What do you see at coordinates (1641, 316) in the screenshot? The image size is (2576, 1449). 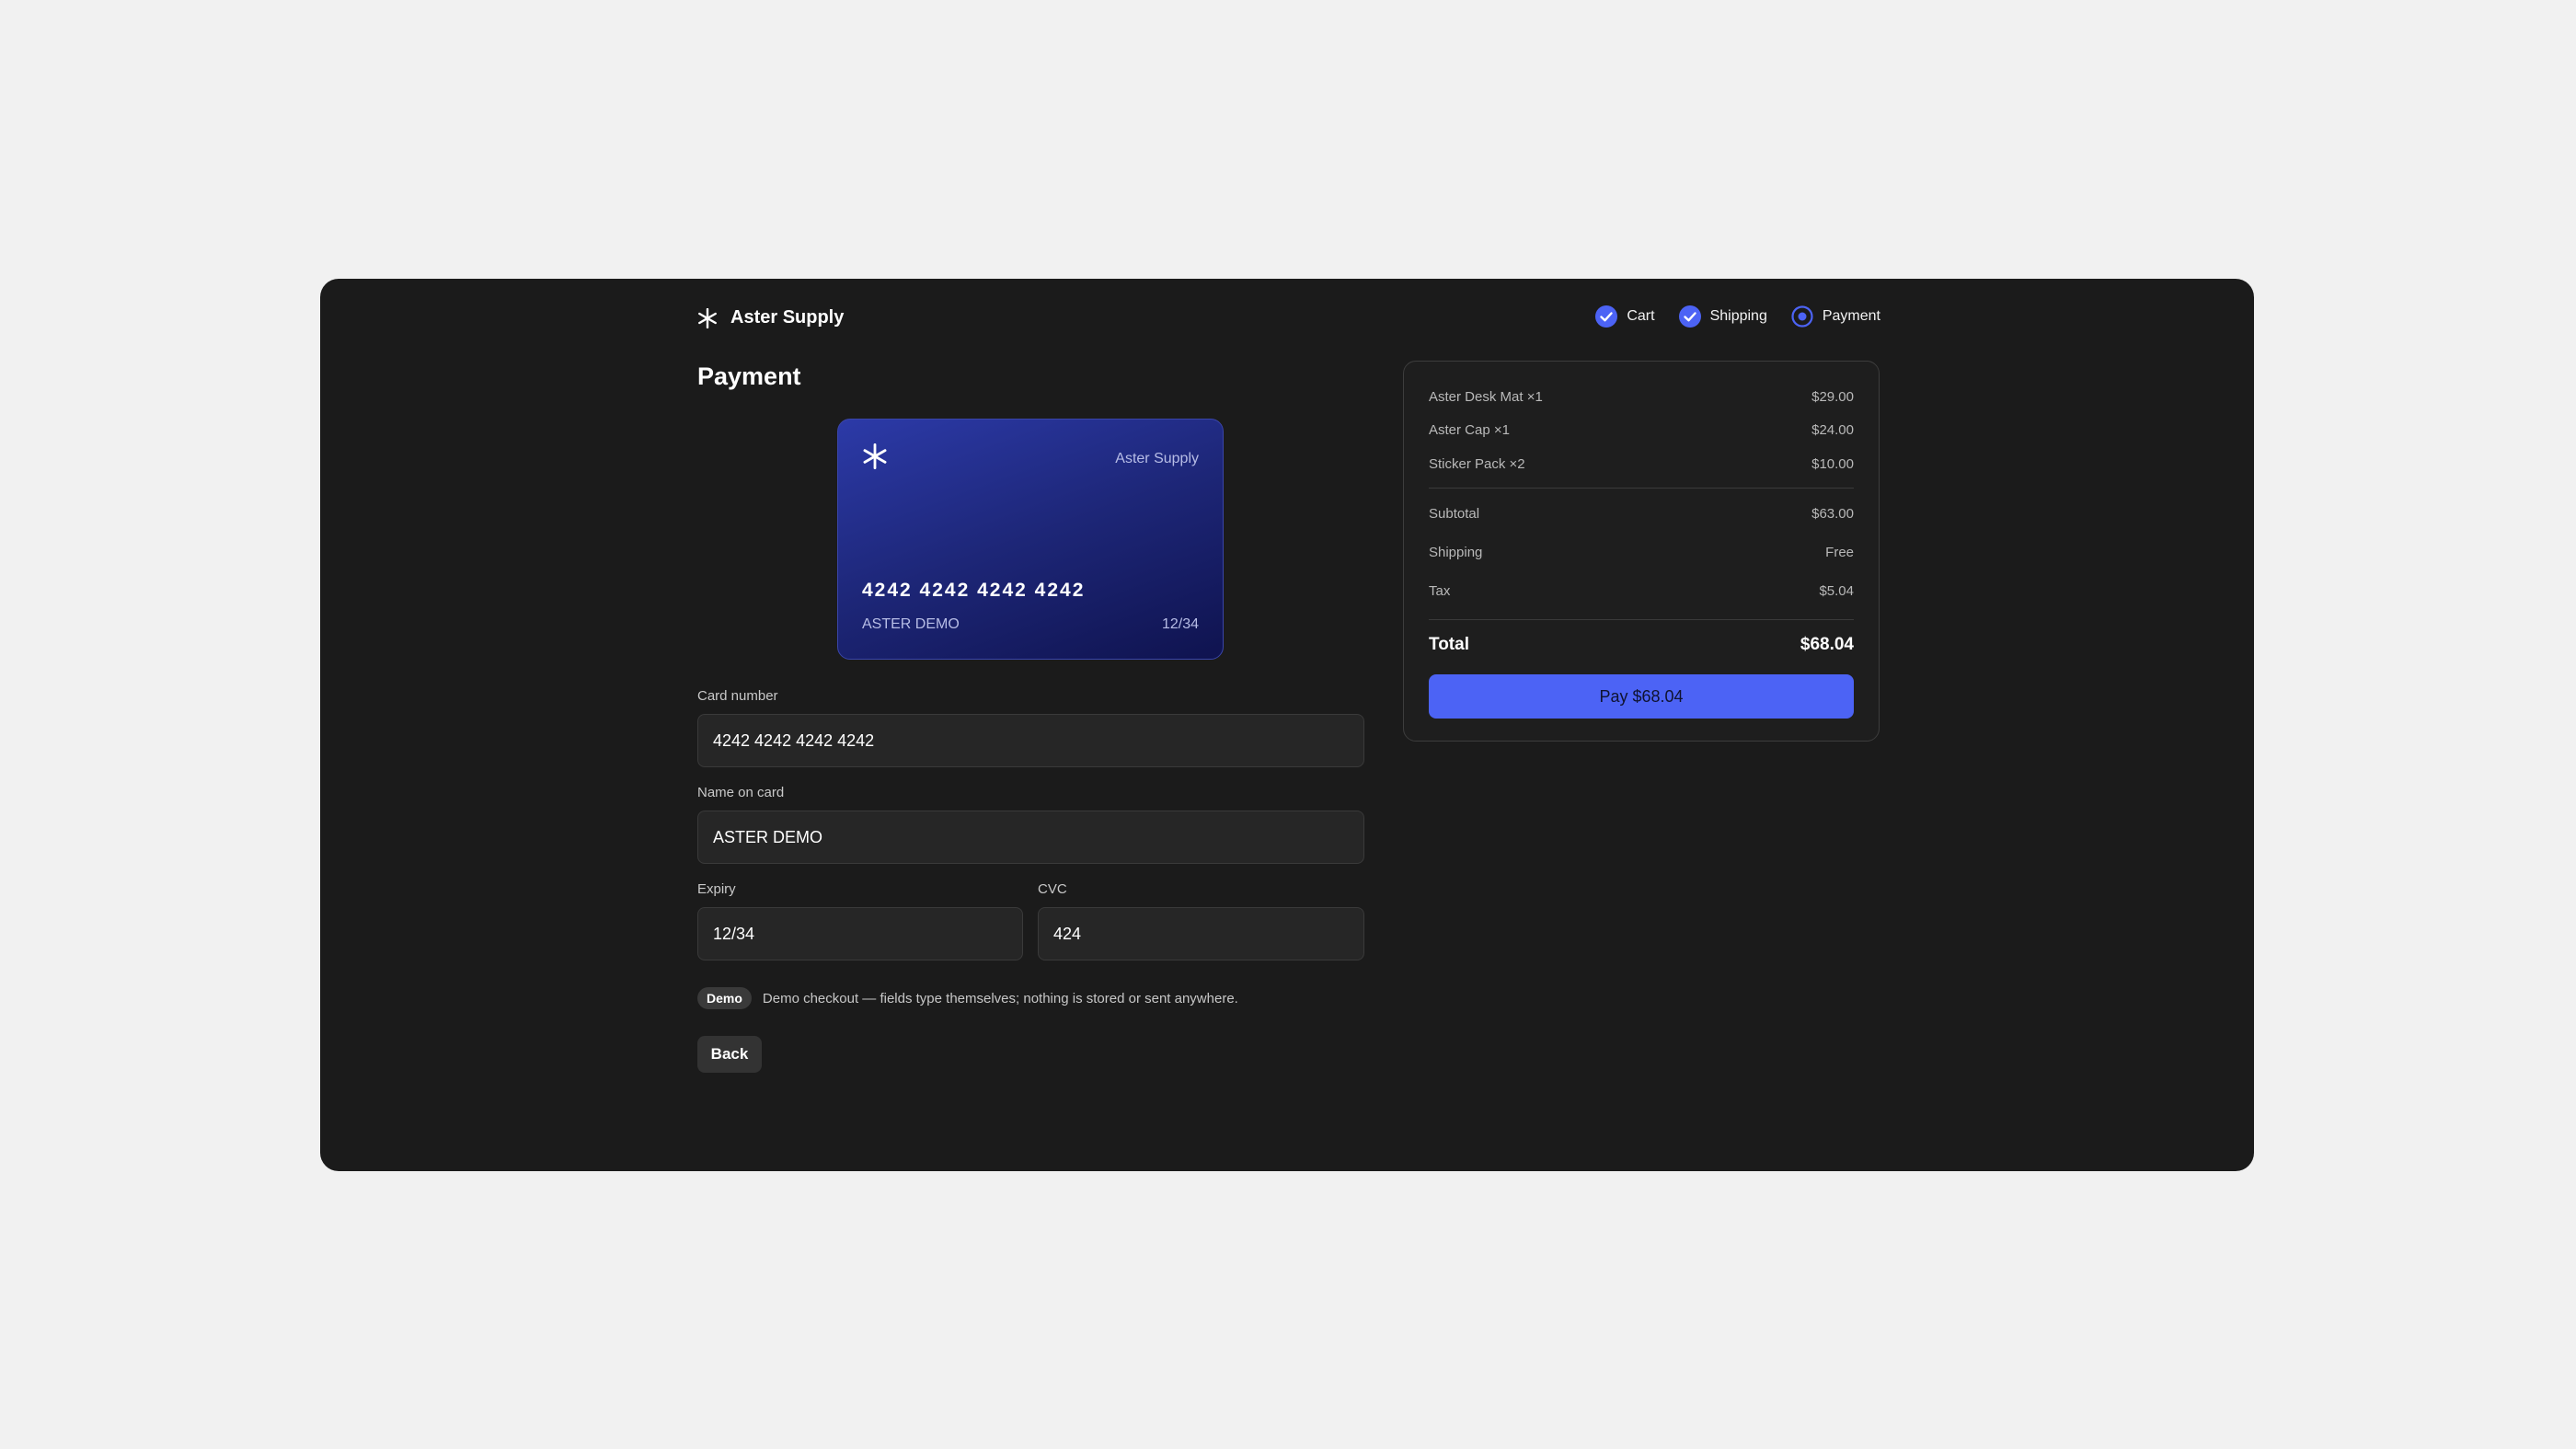 I see `step-label: Cart` at bounding box center [1641, 316].